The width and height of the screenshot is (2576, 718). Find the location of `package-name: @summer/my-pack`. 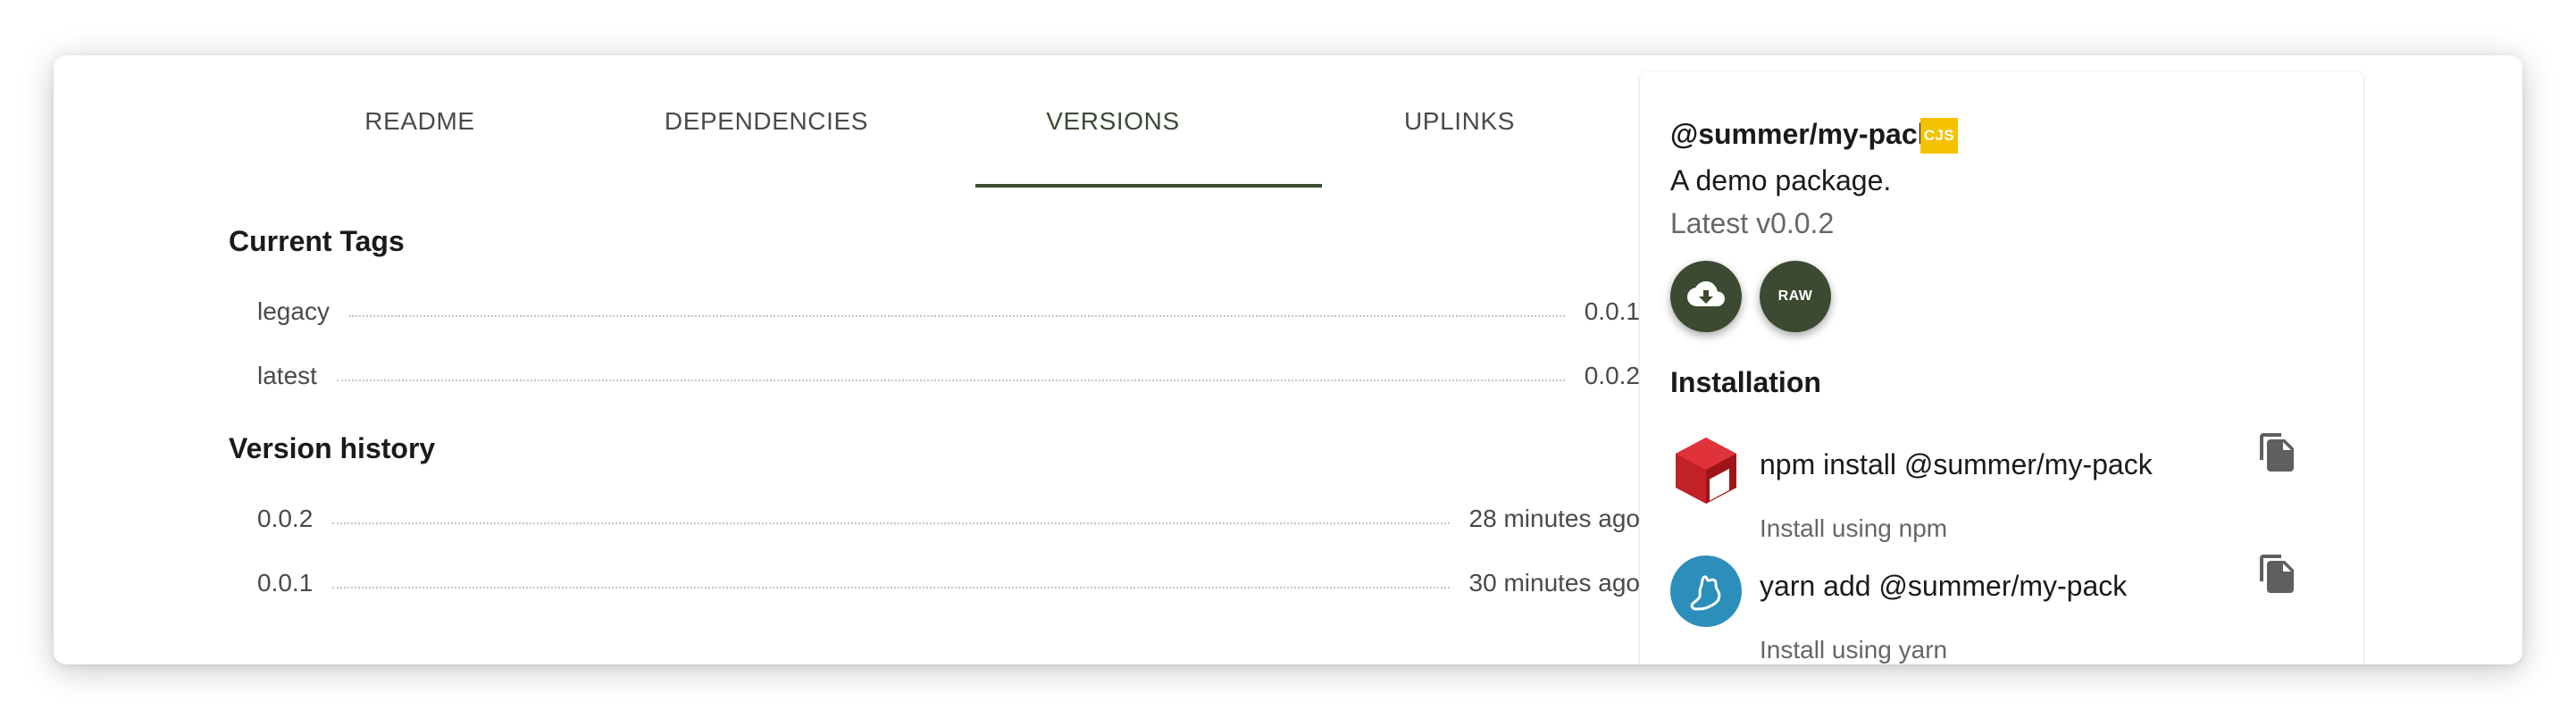

package-name: @summer/my-pack is located at coordinates (1802, 134).